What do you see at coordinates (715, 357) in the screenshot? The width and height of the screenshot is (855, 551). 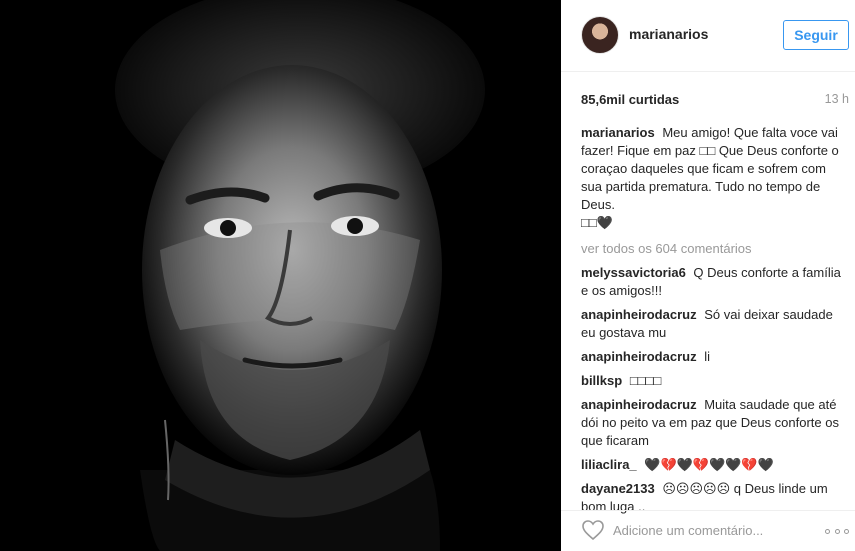 I see `comment-item: anapinheirodacruz li` at bounding box center [715, 357].